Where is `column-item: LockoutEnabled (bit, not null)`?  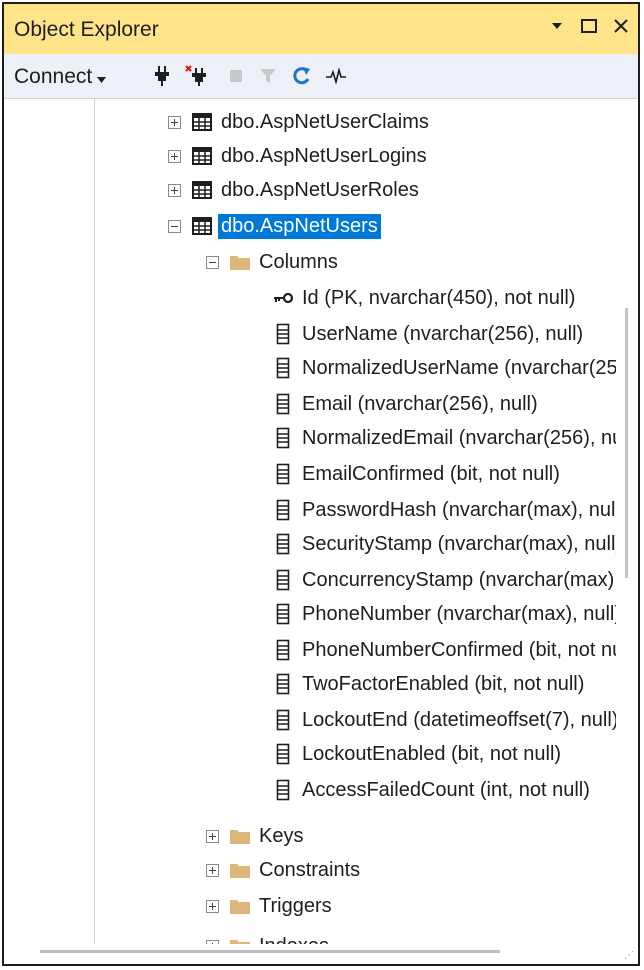
column-item: LockoutEnabled (bit, not null) is located at coordinates (416, 754).